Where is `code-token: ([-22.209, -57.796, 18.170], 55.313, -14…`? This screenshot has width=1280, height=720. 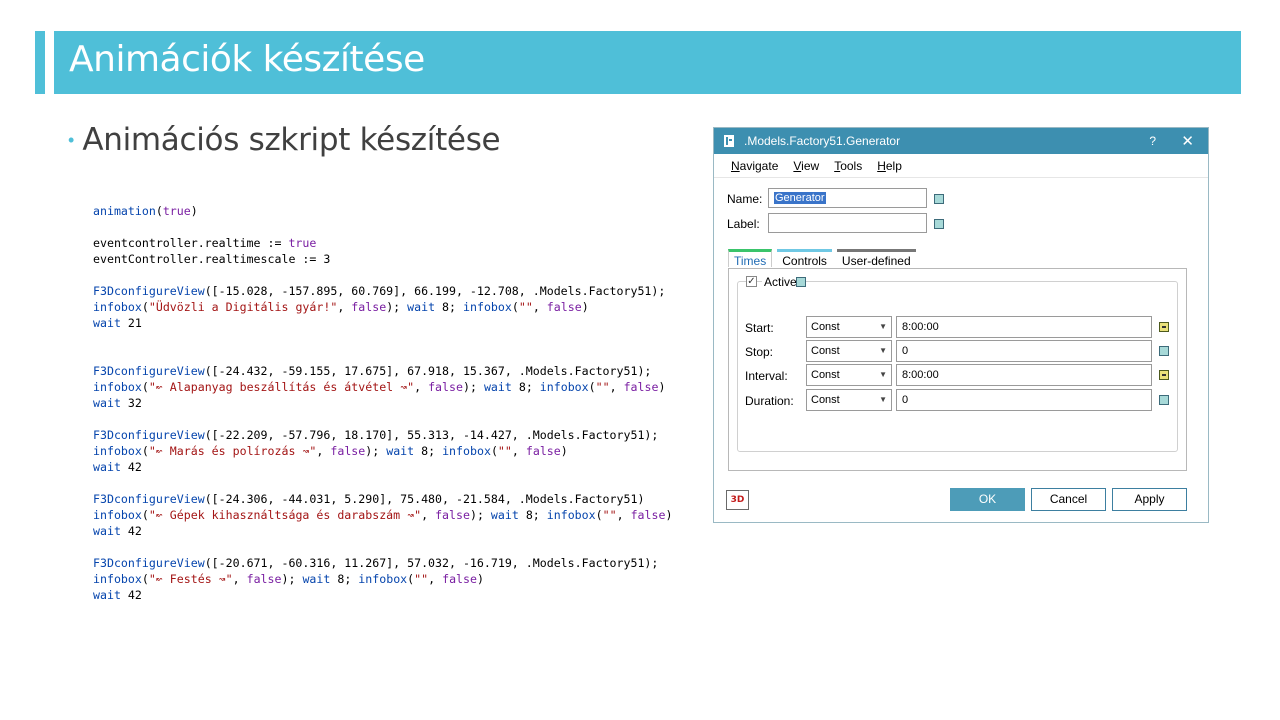 code-token: ([-22.209, -57.796, 18.170], 55.313, -14… is located at coordinates (431, 435).